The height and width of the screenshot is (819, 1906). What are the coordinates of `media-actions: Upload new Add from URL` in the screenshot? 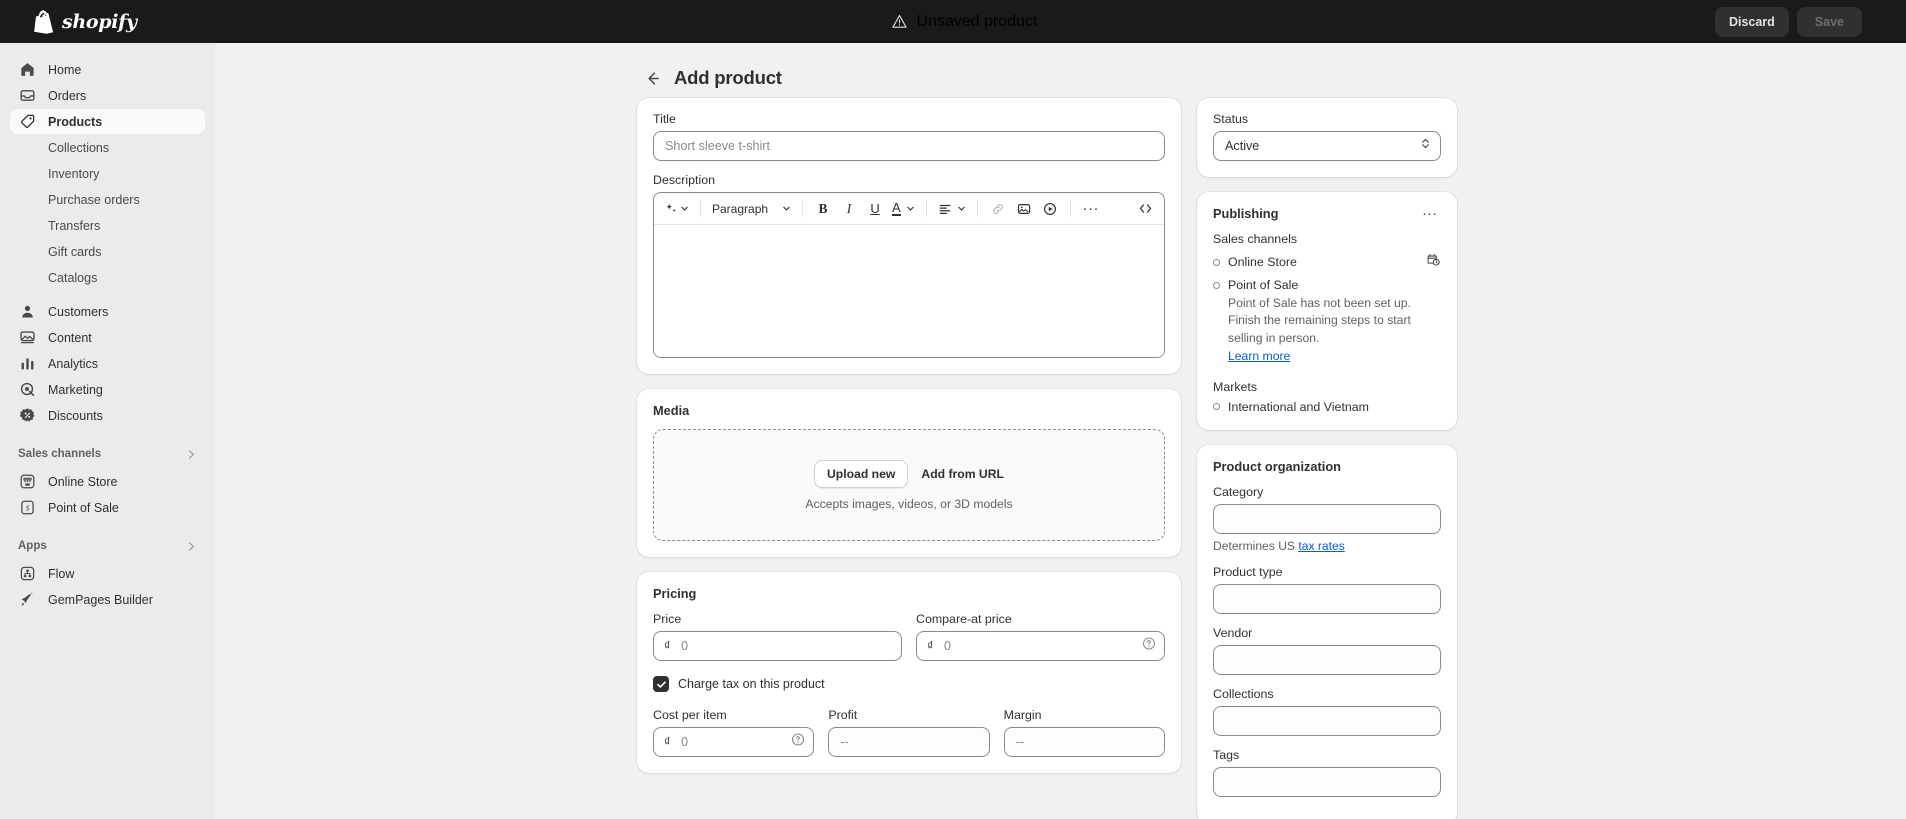 It's located at (909, 473).